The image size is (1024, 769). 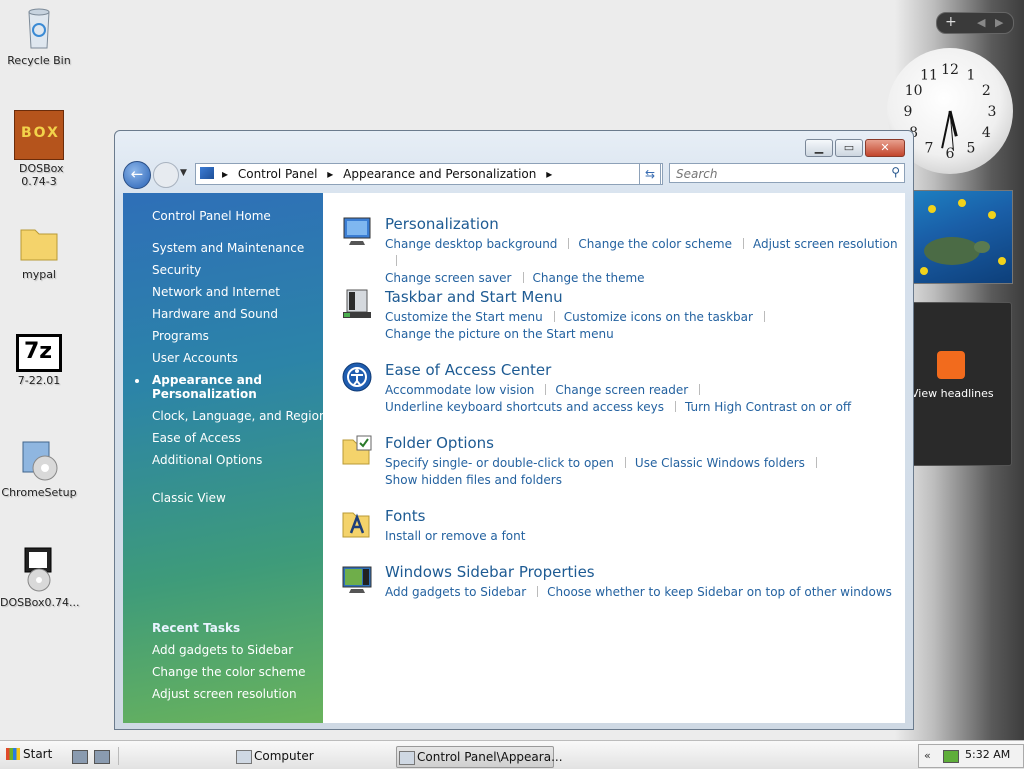 I want to click on folder-options-icon, so click(x=357, y=450).